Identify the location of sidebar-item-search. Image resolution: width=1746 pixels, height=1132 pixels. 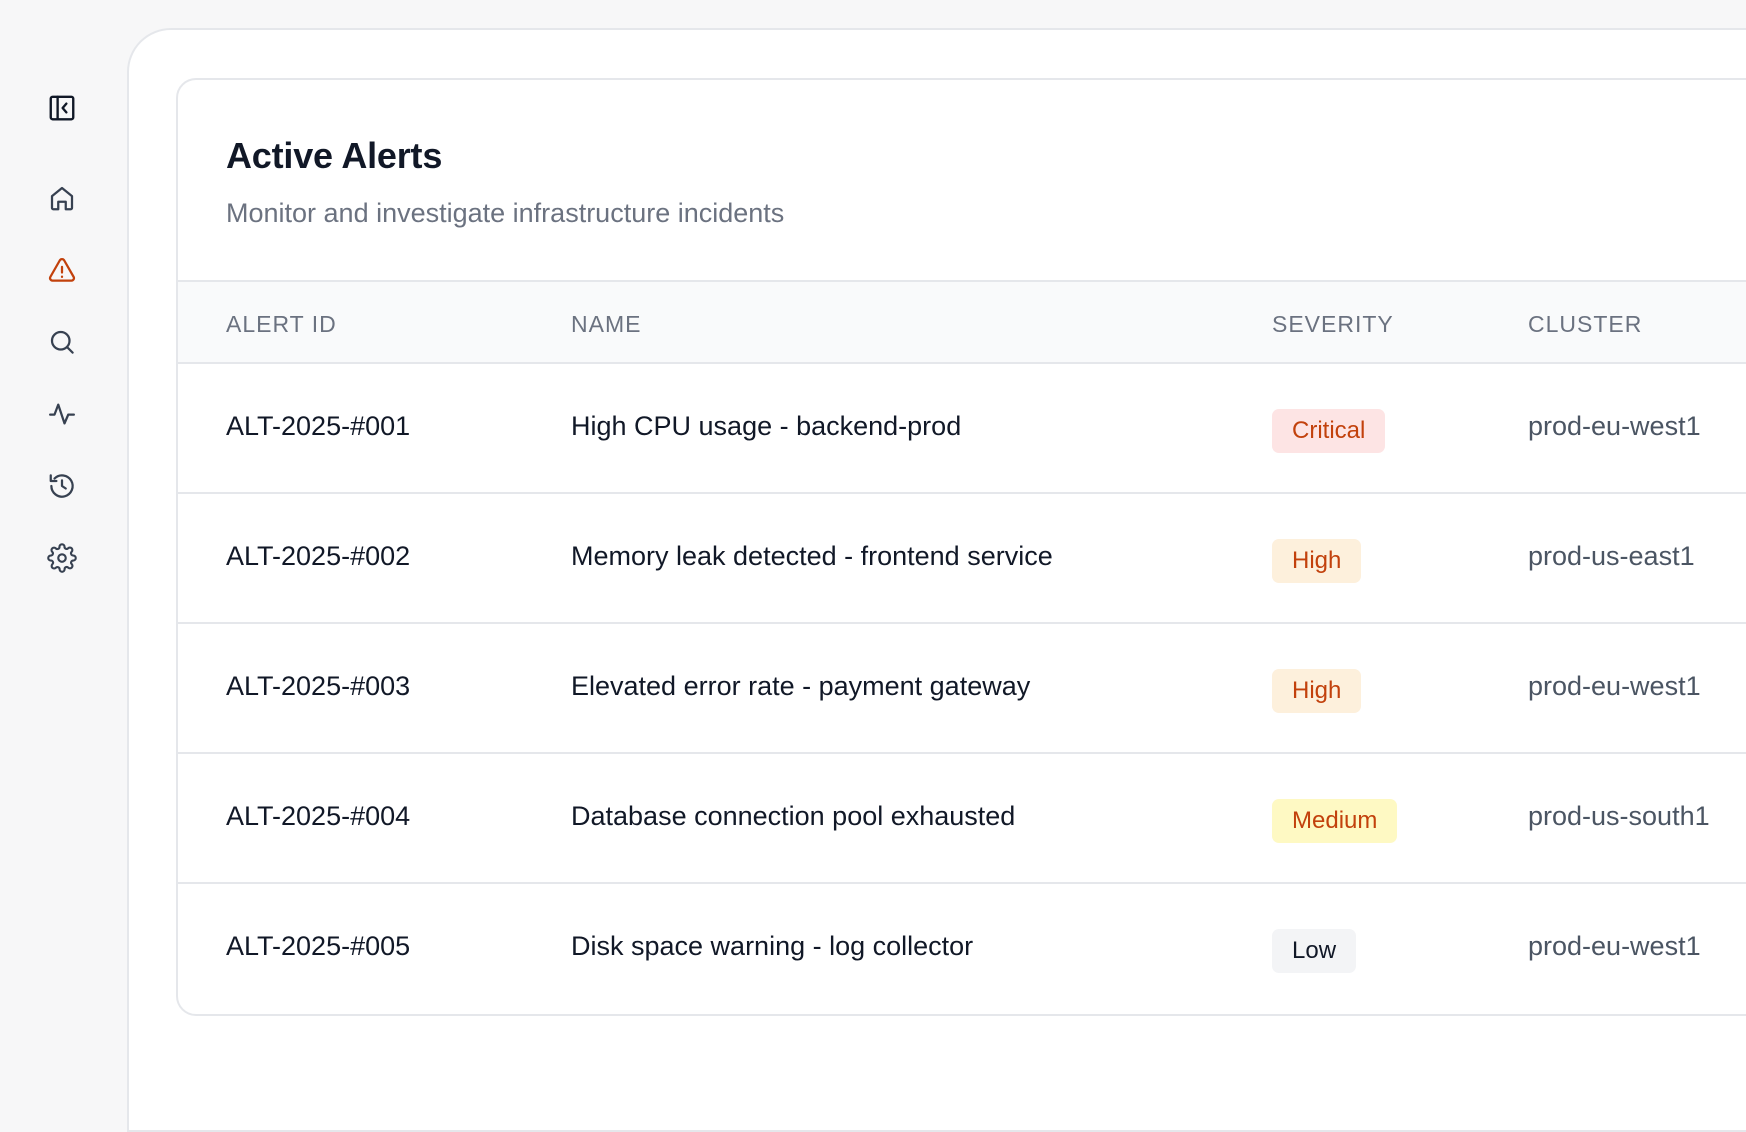
(62, 342).